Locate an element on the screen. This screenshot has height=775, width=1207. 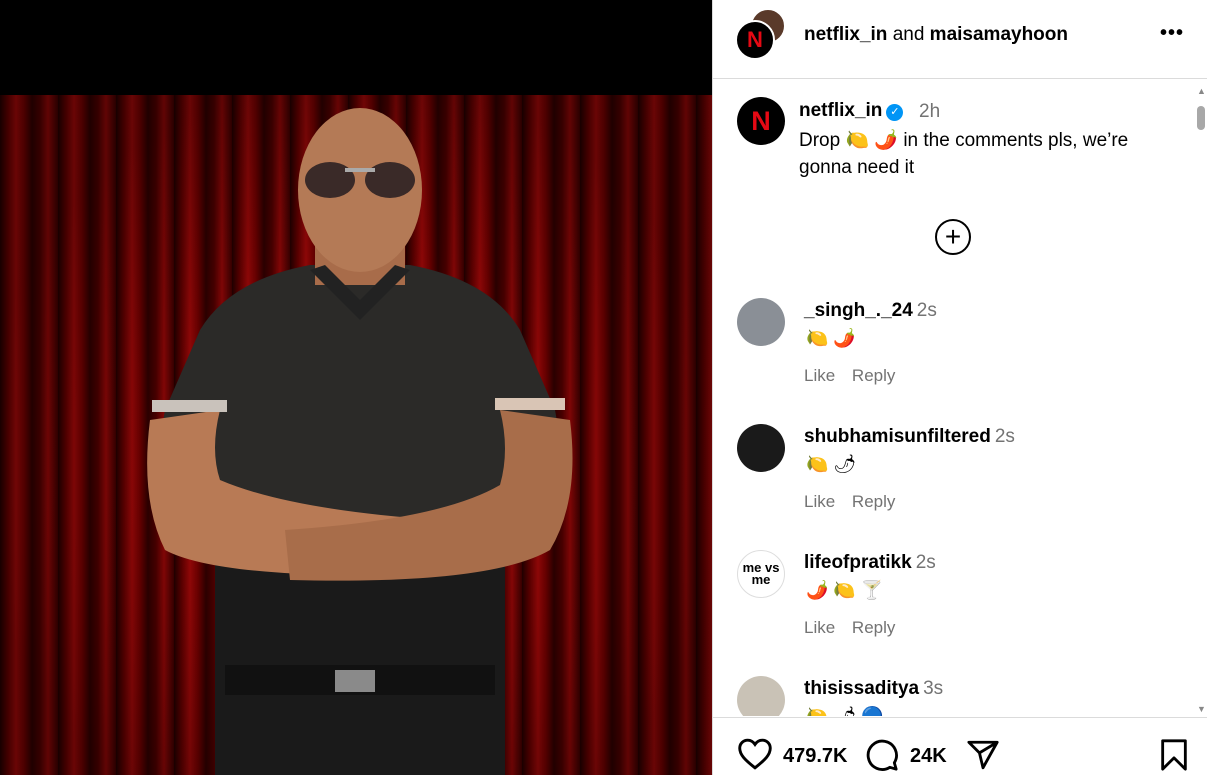
avatar-logo-text: me vs me is located at coordinates (761, 573).